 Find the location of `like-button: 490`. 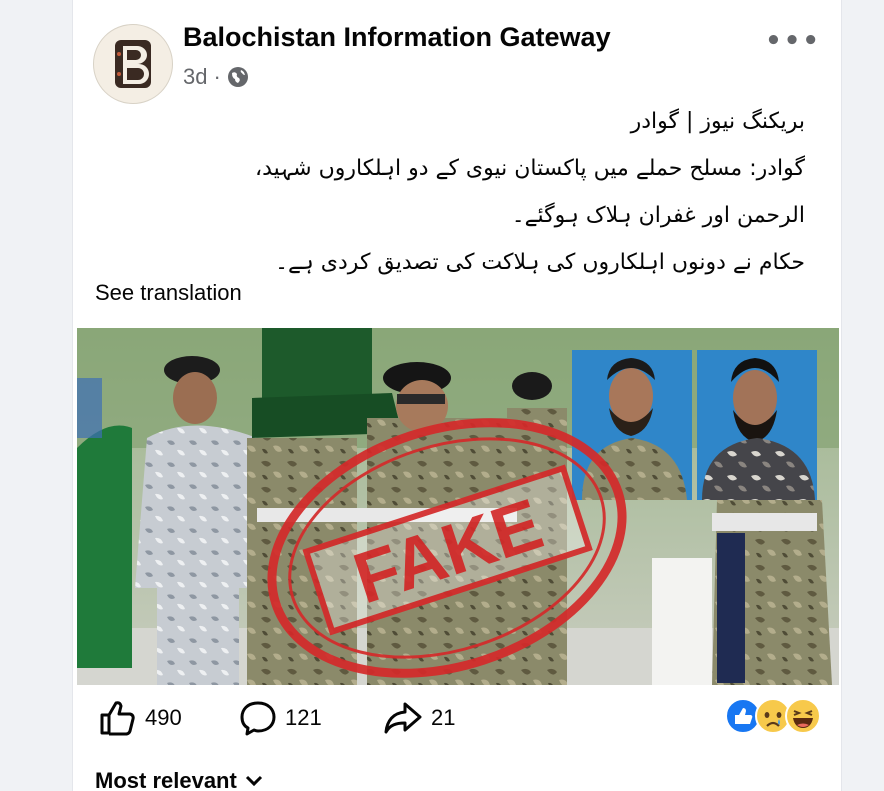

like-button: 490 is located at coordinates (140, 718).